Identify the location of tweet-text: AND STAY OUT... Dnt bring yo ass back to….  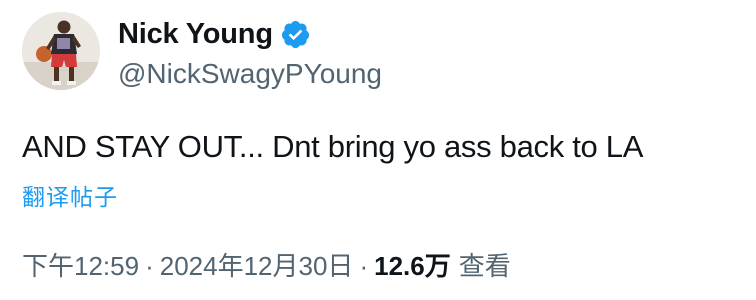
(333, 146).